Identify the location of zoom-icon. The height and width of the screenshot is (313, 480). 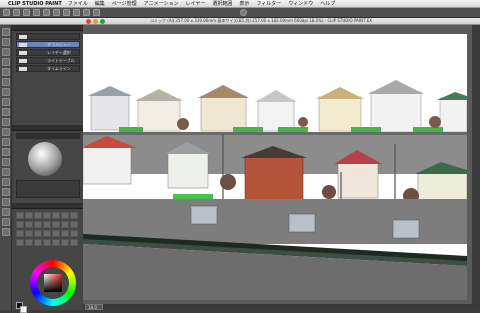
(6, 42).